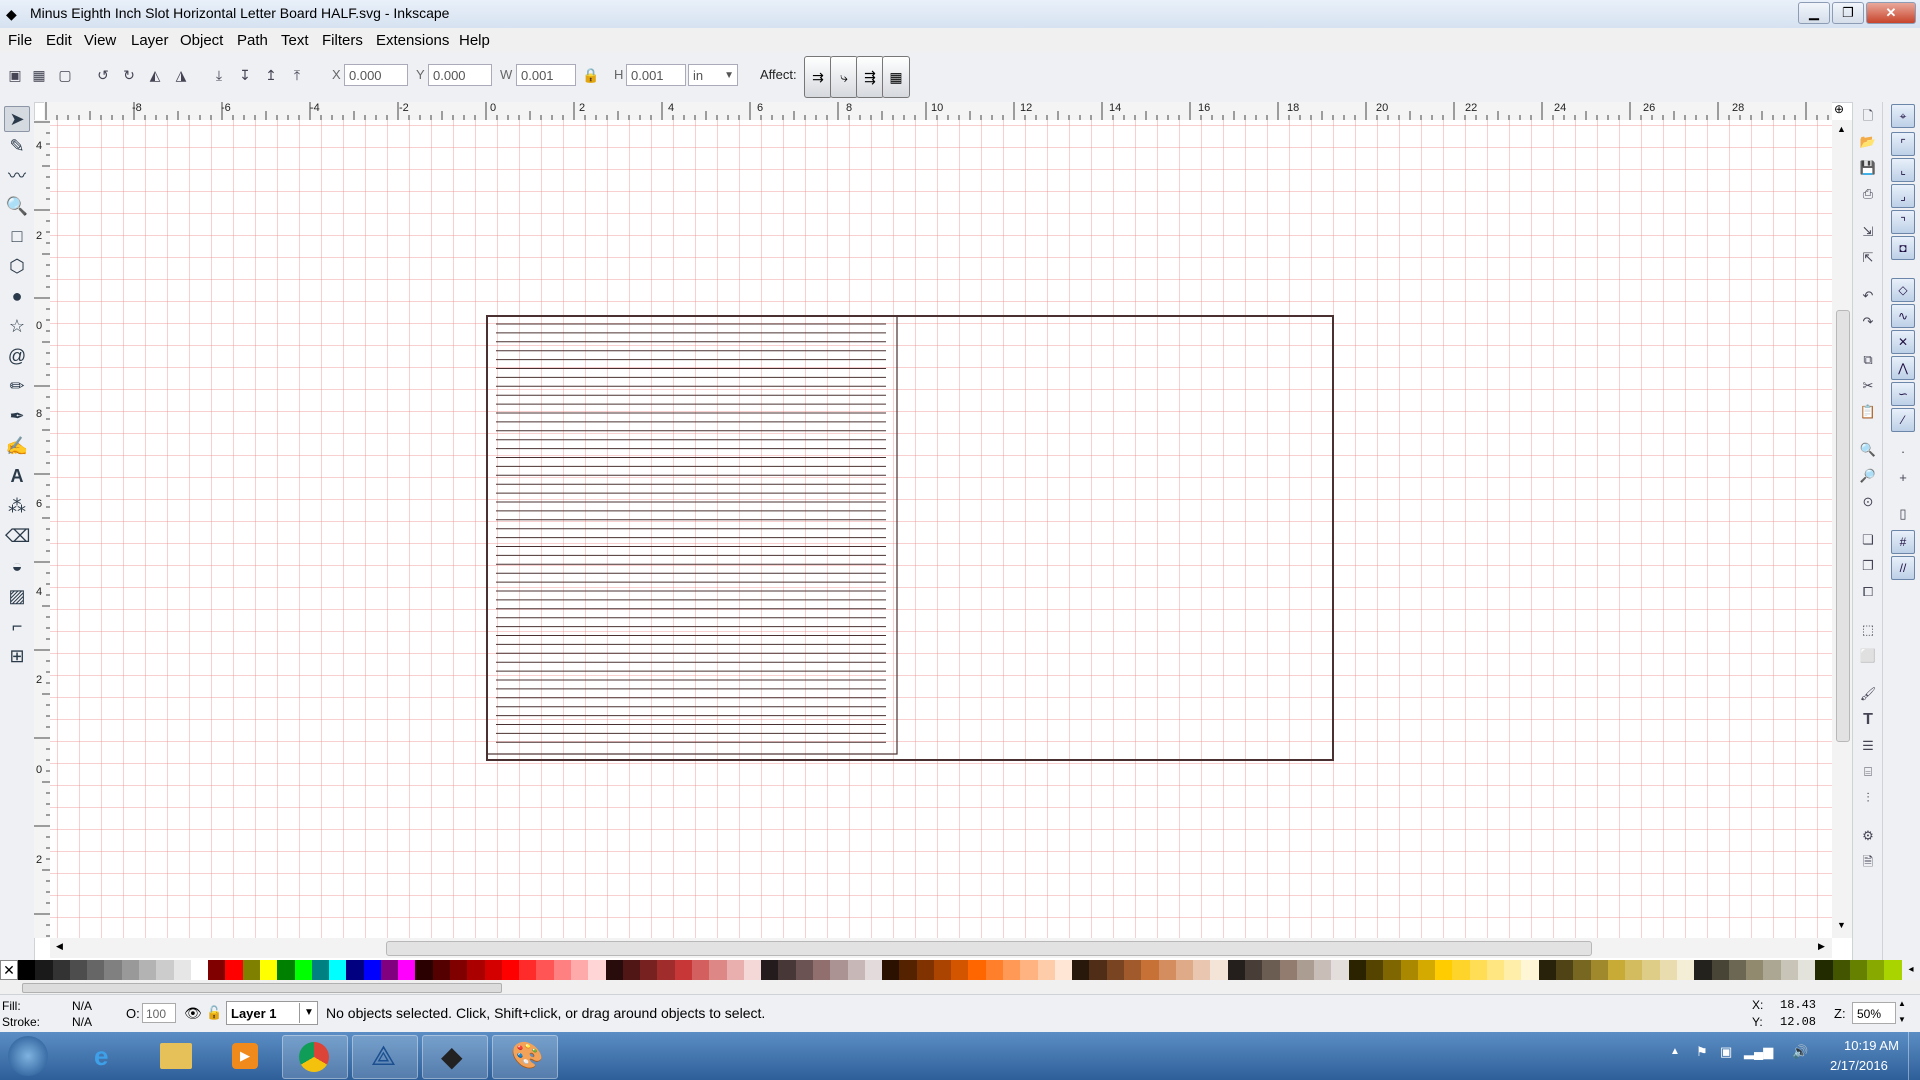 The width and height of the screenshot is (1920, 1080). I want to click on no-paint-swatch: ✕, so click(9, 970).